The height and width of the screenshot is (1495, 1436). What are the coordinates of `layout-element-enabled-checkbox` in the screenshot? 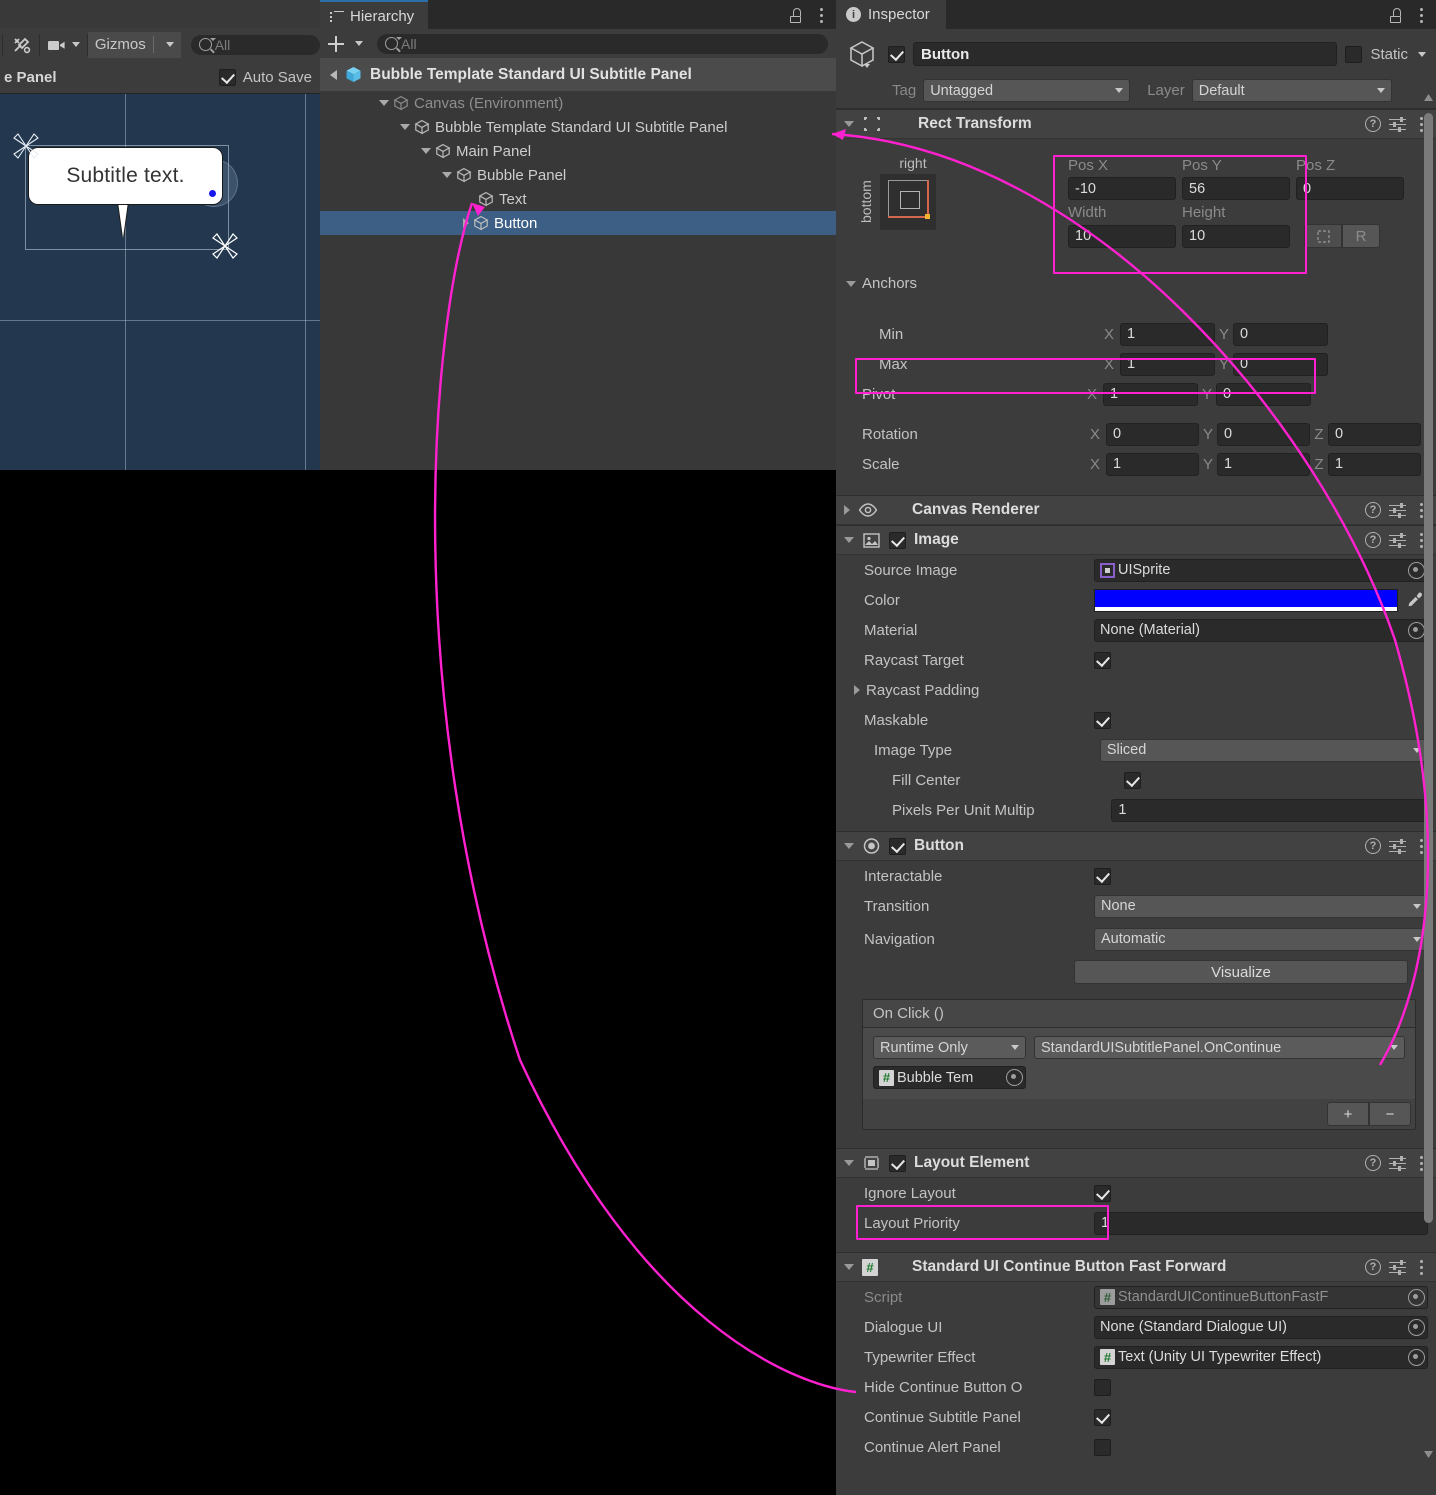 It's located at (897, 1163).